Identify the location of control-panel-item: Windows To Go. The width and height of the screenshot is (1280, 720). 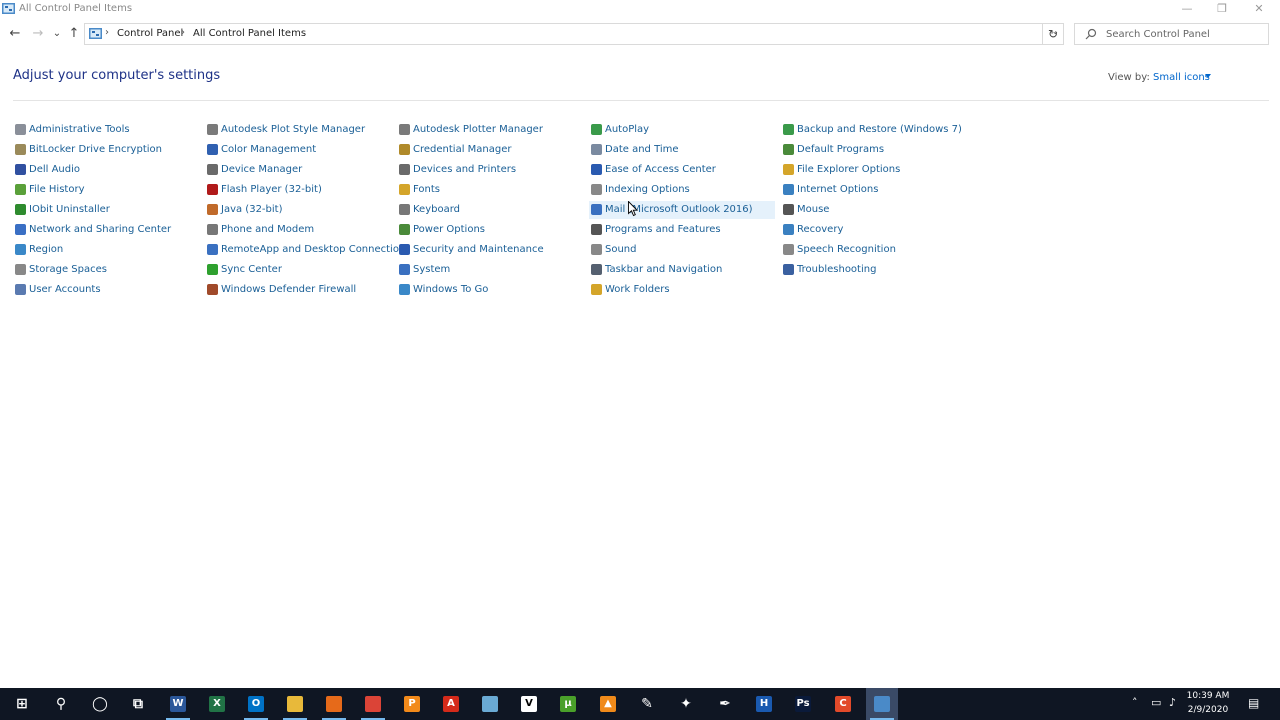
(490, 290).